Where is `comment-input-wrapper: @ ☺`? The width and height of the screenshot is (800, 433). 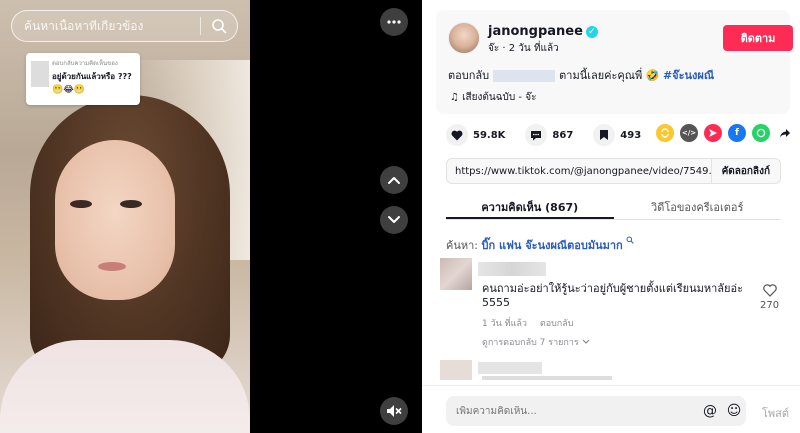
comment-input-wrapper: @ ☺ is located at coordinates (596, 411).